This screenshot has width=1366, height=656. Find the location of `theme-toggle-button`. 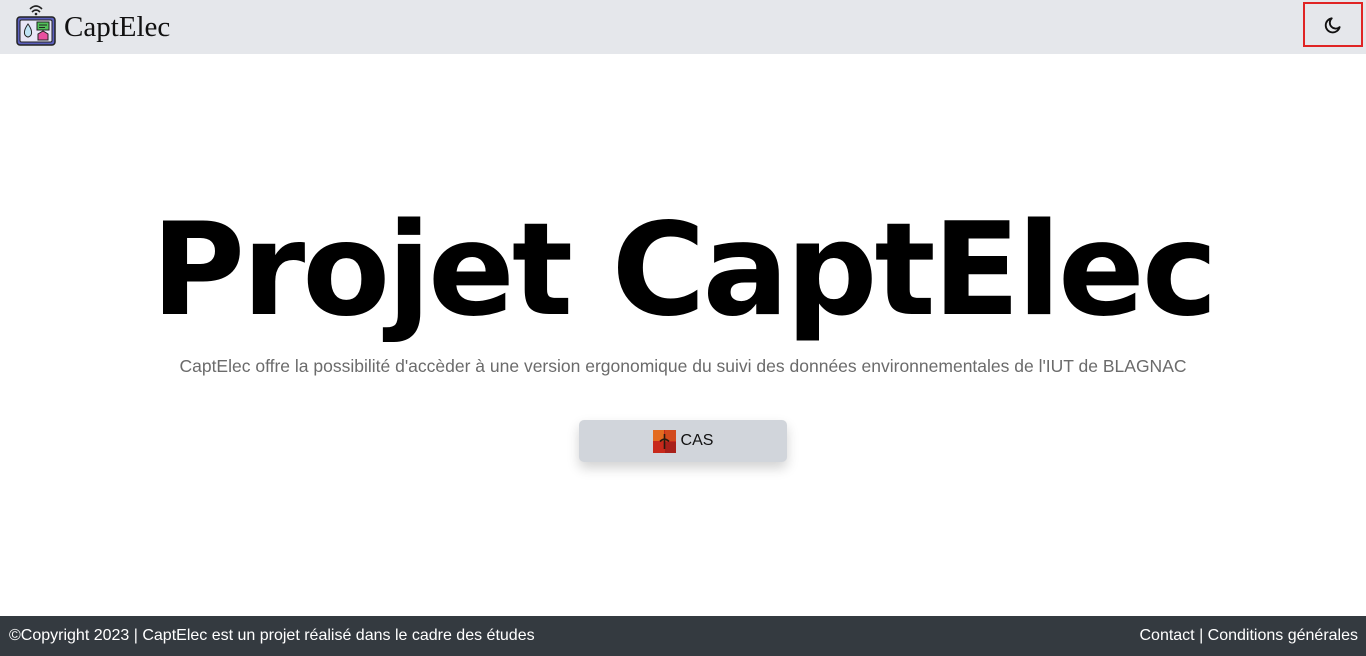

theme-toggle-button is located at coordinates (1333, 24).